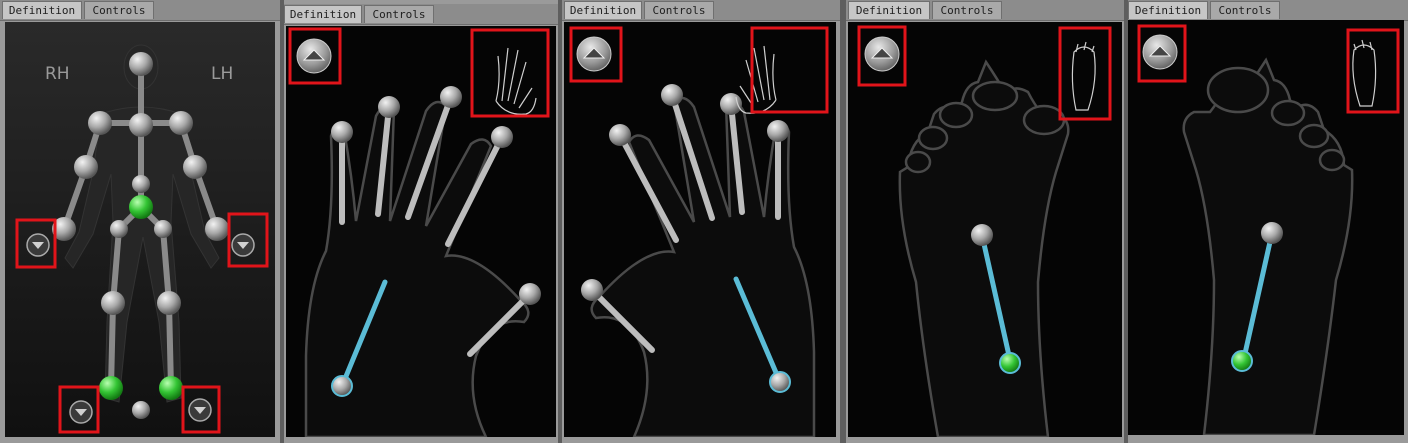  Describe the element at coordinates (222, 74) in the screenshot. I see `left-hand-label: LH` at that location.